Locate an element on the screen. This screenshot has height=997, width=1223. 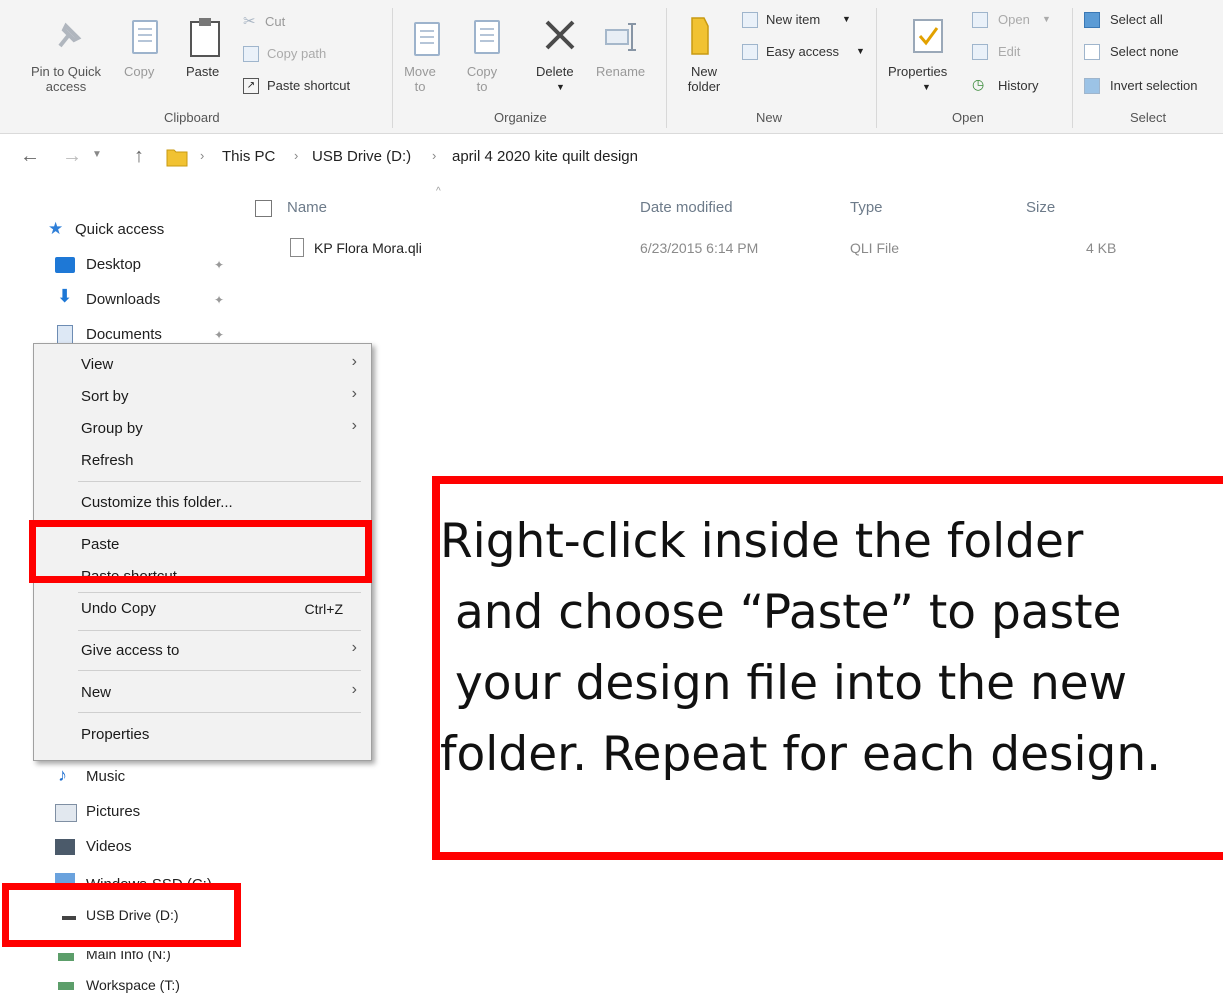
network-drive-icon is located at coordinates (66, 957).